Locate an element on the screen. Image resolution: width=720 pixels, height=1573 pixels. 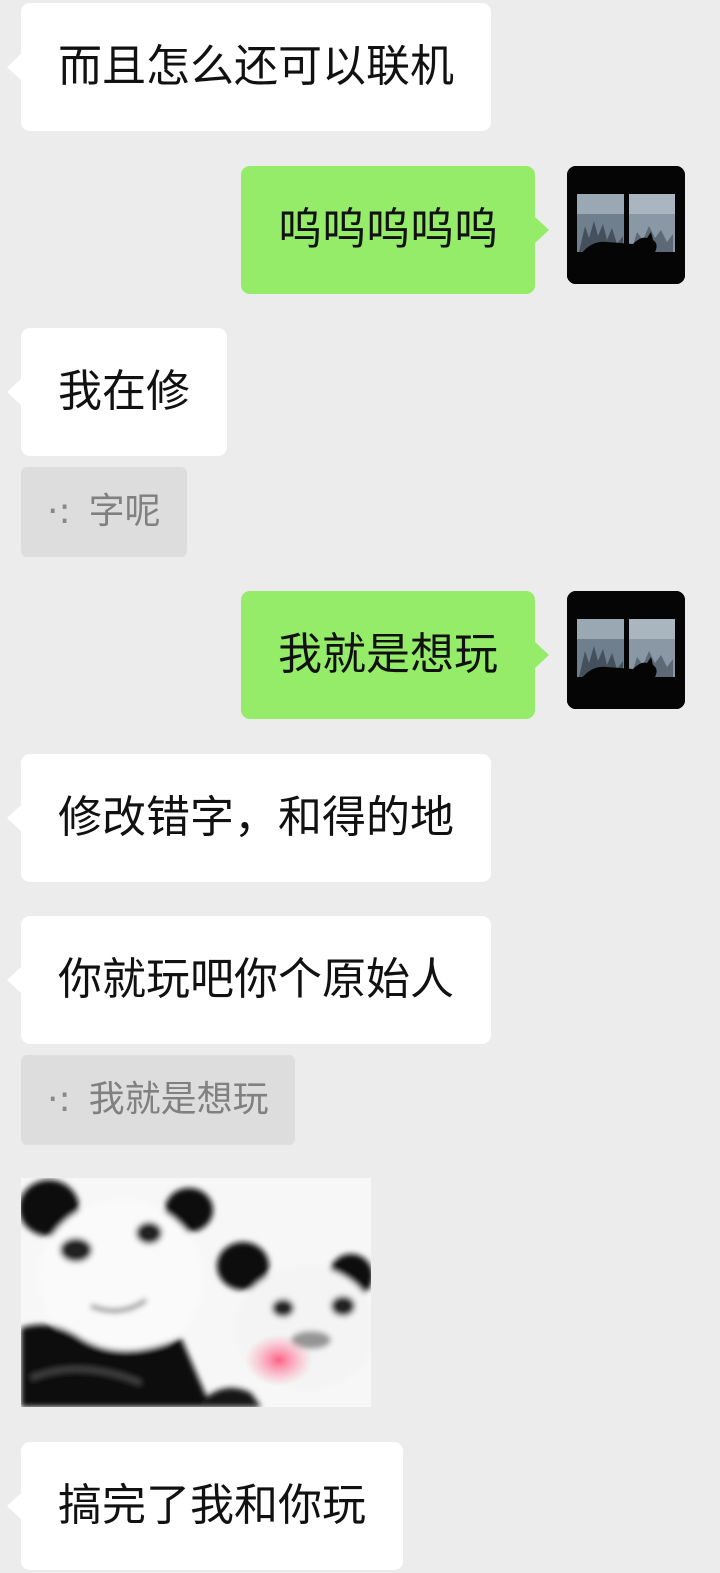
quoted-message: ·: 我就是想玩 is located at coordinates (158, 1100).